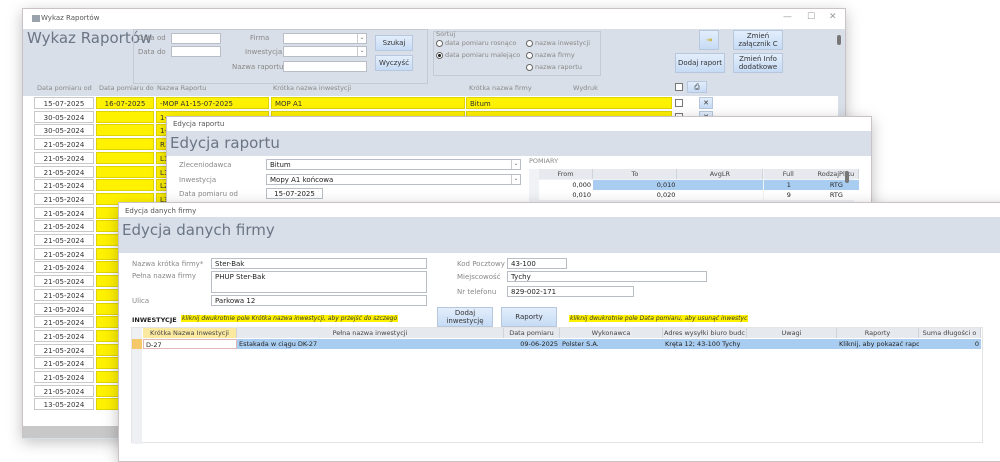  Describe the element at coordinates (325, 38) in the screenshot. I see `firm-select: ⌄` at that location.